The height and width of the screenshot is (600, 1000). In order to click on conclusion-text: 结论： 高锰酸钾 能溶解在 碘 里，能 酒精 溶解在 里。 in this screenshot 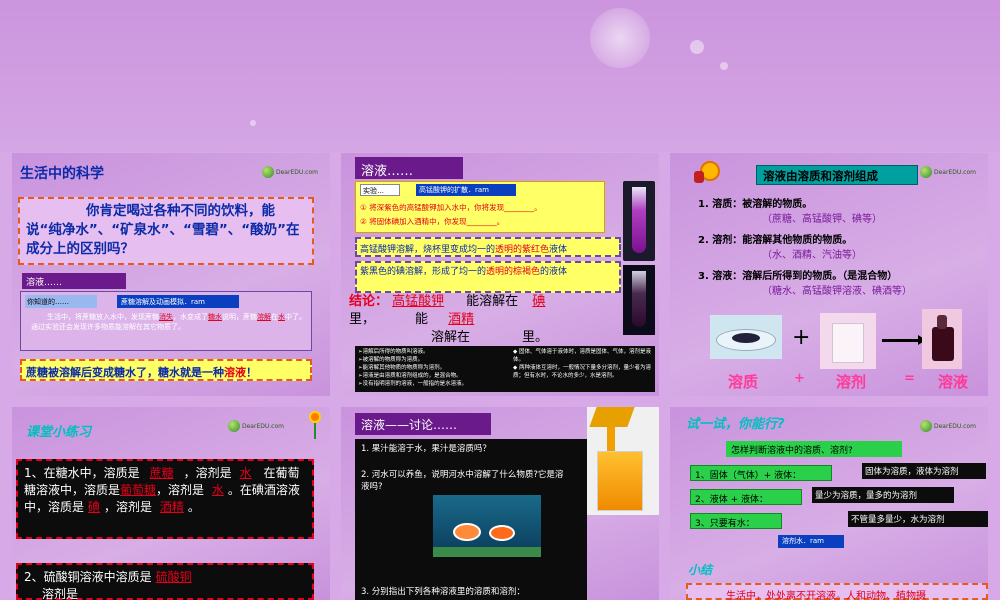, I will do `click(449, 319)`.